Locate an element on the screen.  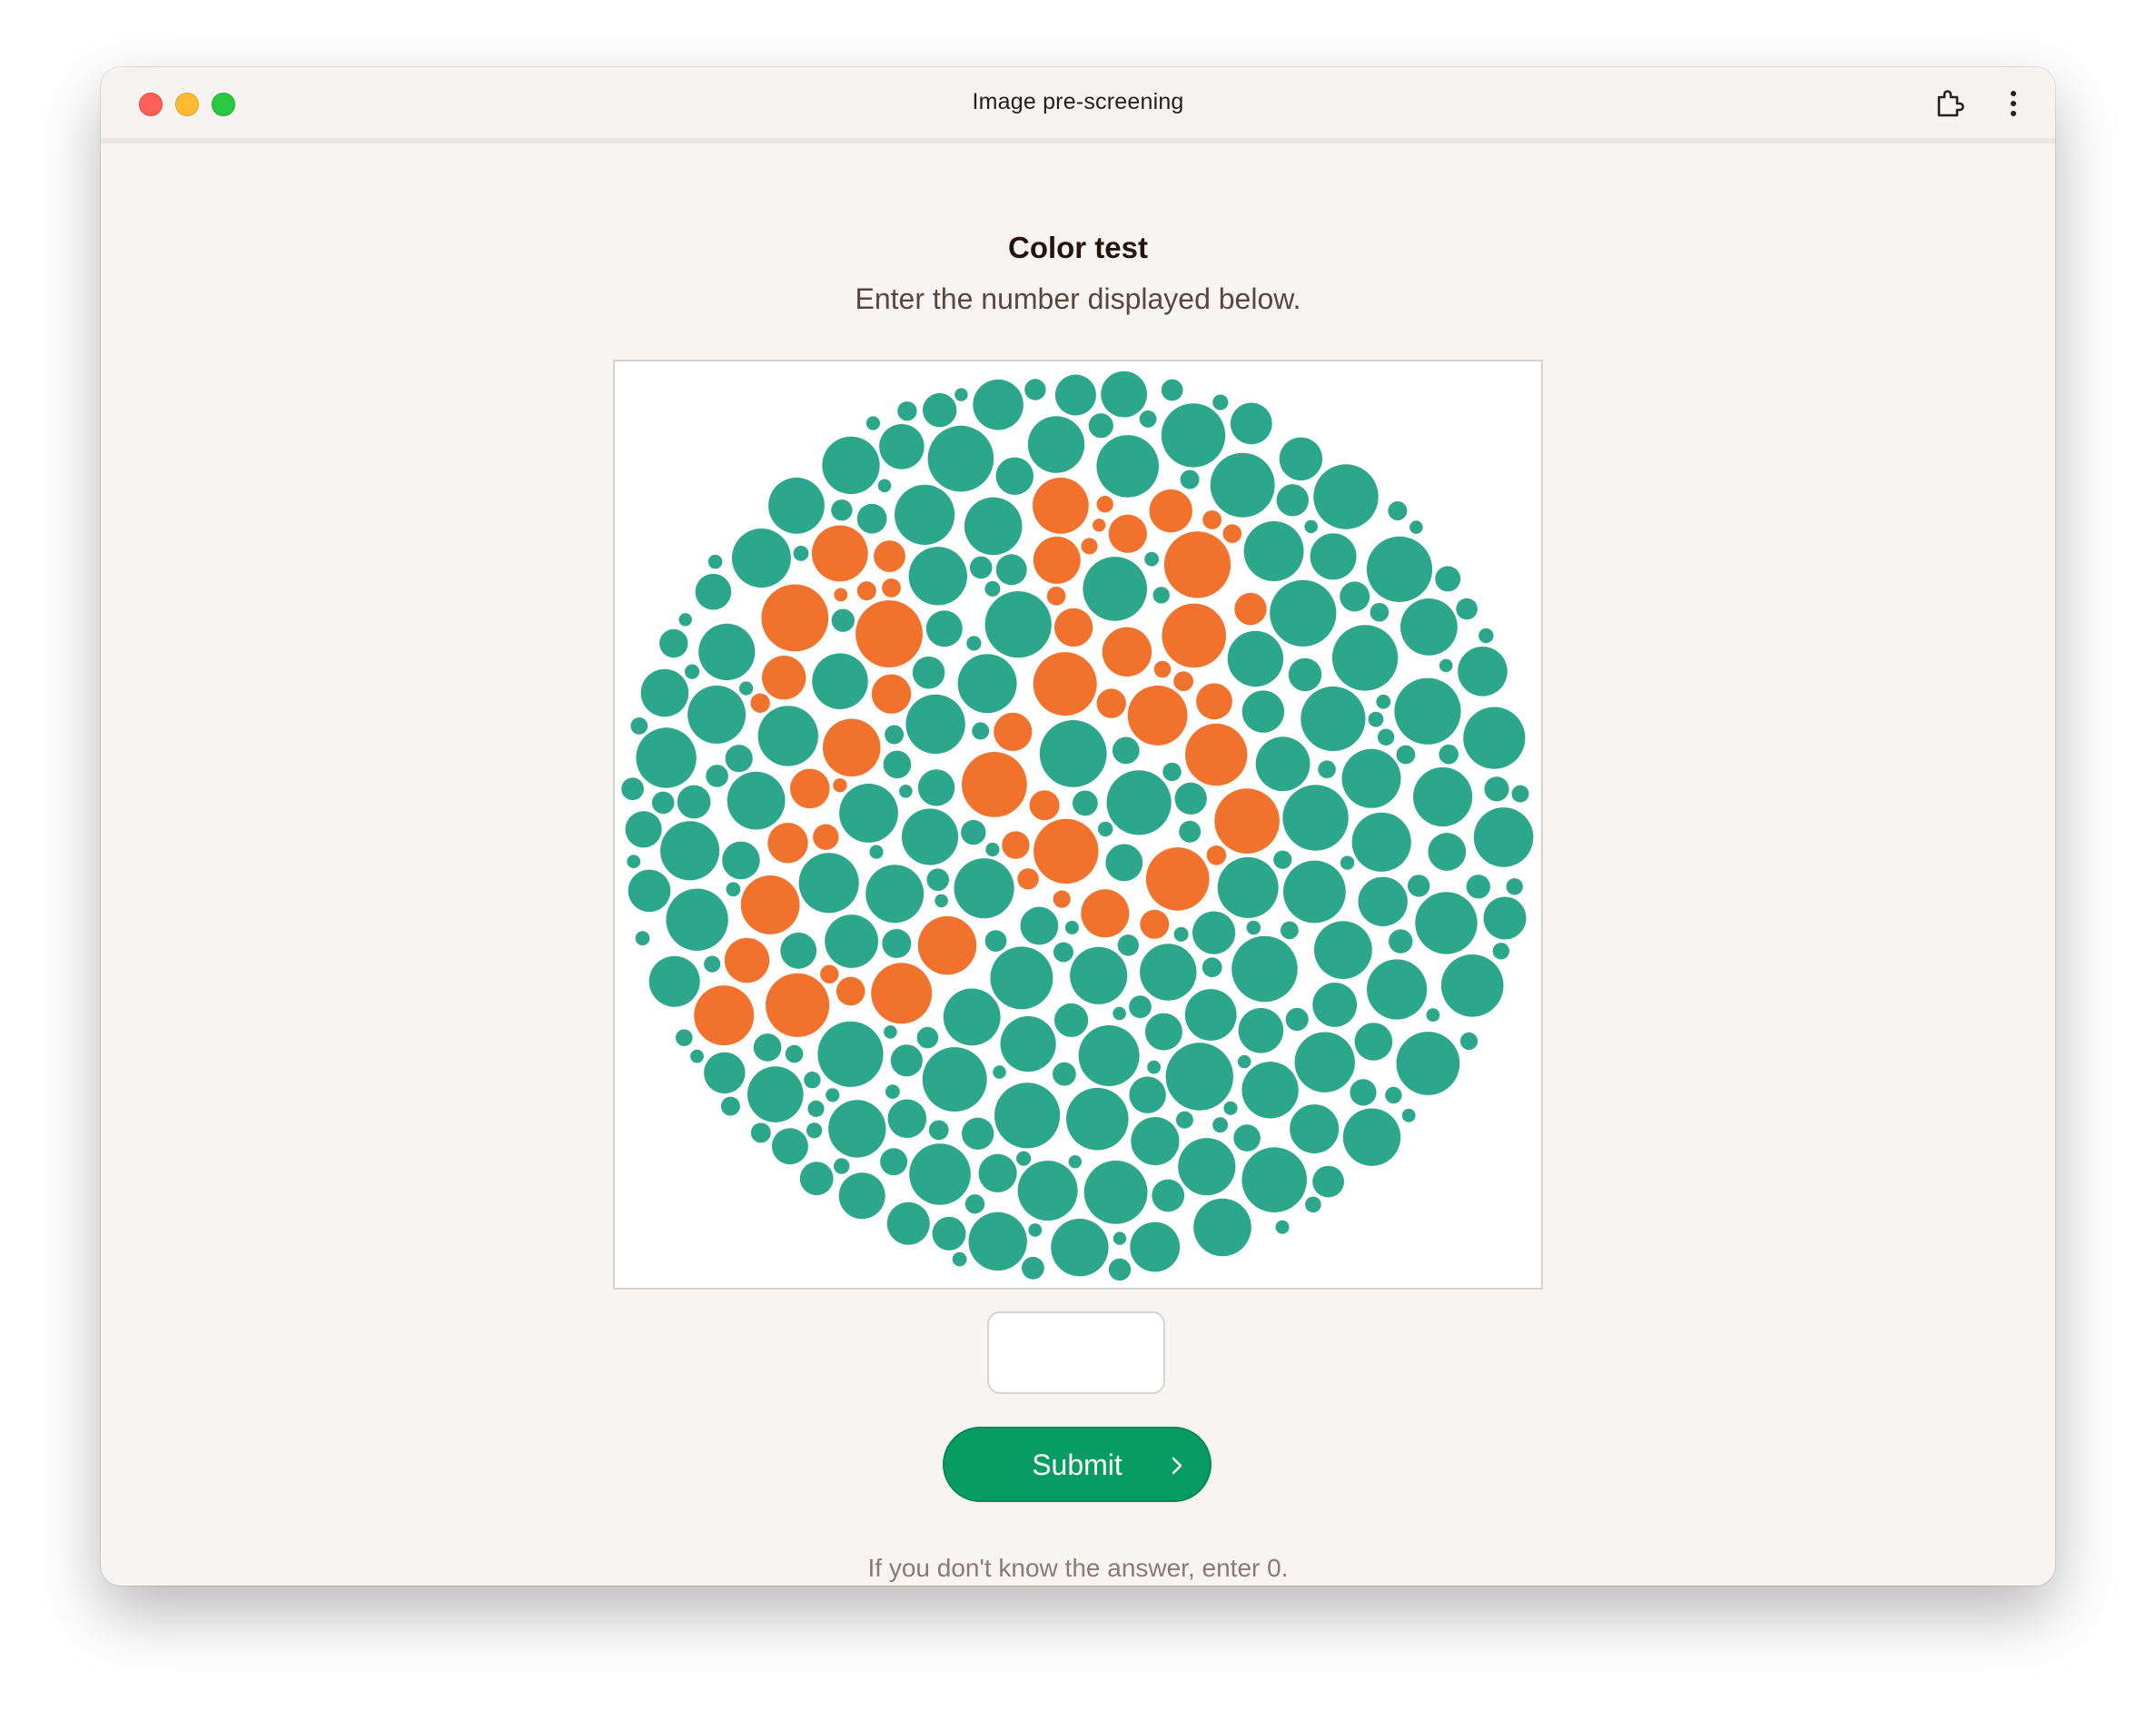
vertical-ellipsis-icon is located at coordinates (2013, 103).